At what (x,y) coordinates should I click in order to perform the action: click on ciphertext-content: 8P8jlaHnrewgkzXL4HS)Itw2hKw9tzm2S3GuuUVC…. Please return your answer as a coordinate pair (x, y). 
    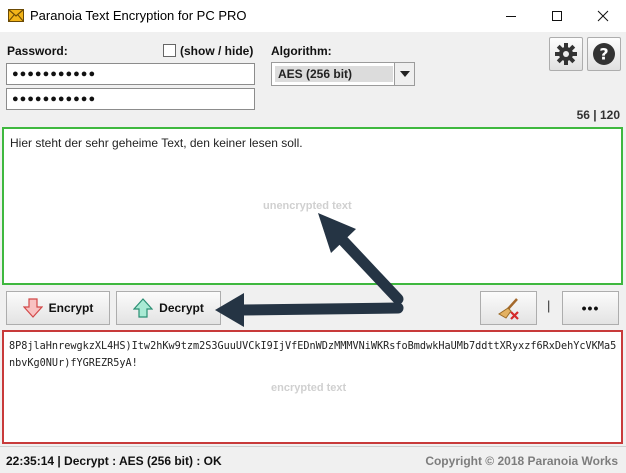
    Looking at the image, I should click on (313, 355).